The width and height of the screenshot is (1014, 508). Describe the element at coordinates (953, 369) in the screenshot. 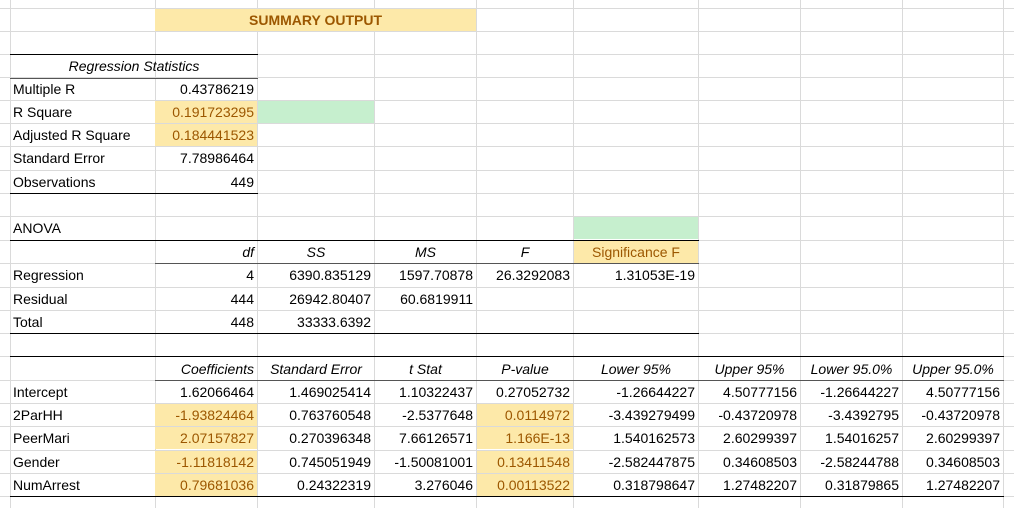

I see `coef-header: Upper 95.0%` at that location.